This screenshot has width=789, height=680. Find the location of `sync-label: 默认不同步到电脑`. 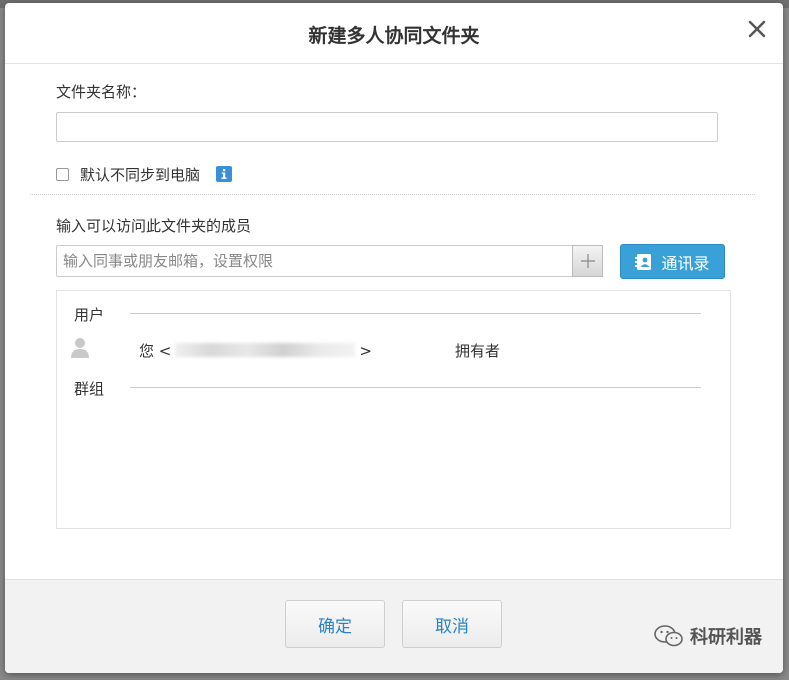

sync-label: 默认不同步到电脑 is located at coordinates (140, 174).